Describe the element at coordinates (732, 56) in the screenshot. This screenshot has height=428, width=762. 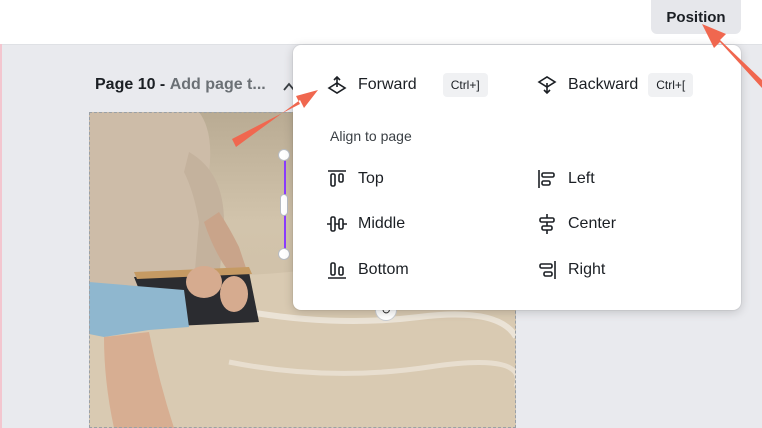
I see `annotation-arrow-position` at that location.